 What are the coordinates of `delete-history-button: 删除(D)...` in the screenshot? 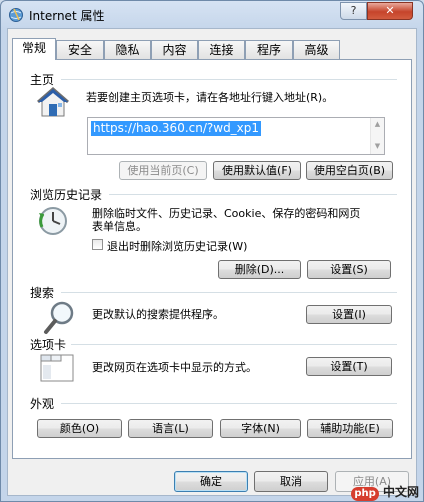 It's located at (259, 269).